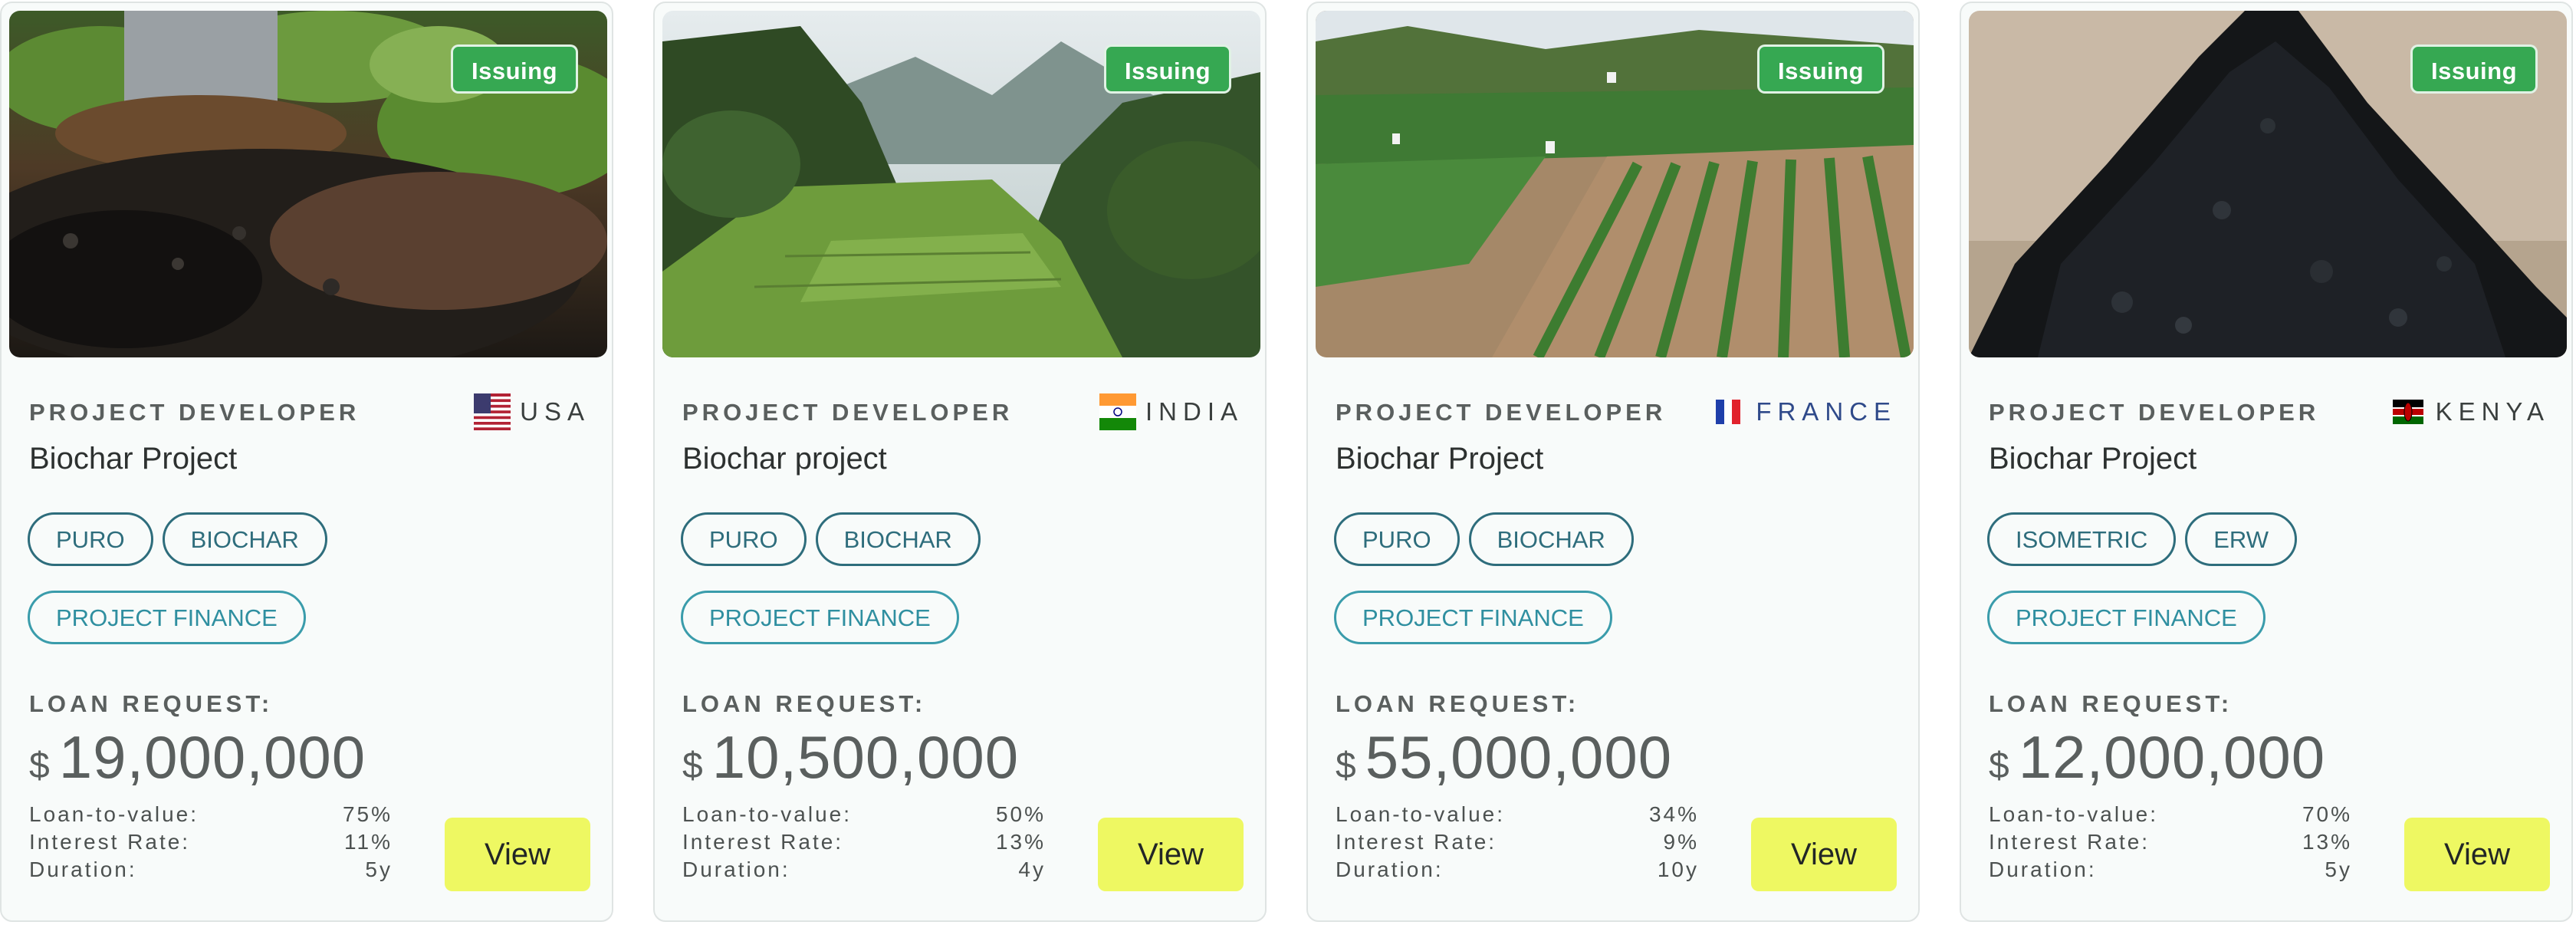 This screenshot has width=2576, height=925. What do you see at coordinates (1032, 870) in the screenshot?
I see `stat-value: 4y` at bounding box center [1032, 870].